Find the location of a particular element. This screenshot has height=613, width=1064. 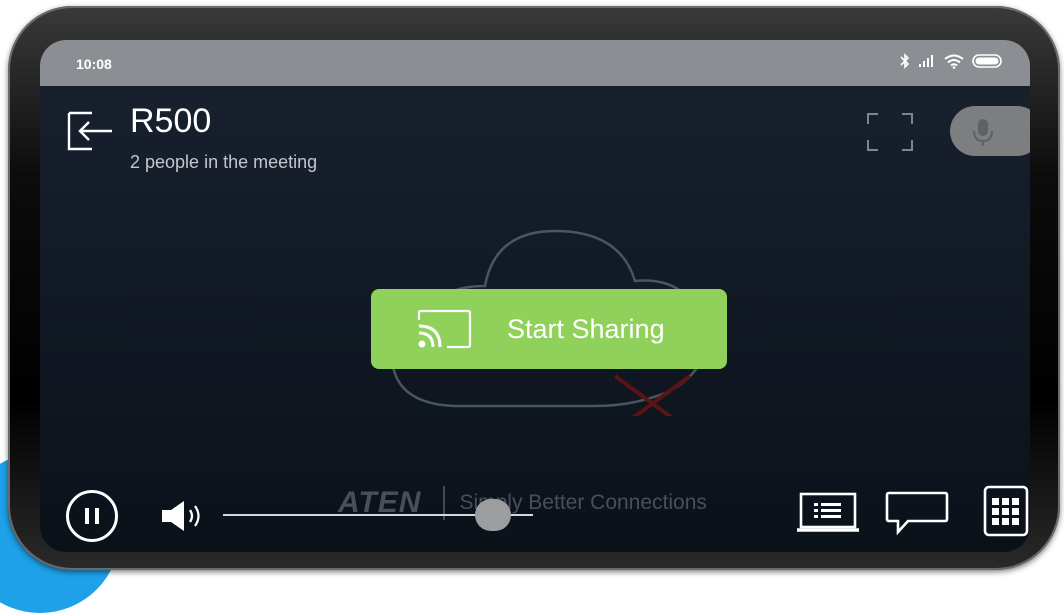

participants-icon is located at coordinates (828, 513).